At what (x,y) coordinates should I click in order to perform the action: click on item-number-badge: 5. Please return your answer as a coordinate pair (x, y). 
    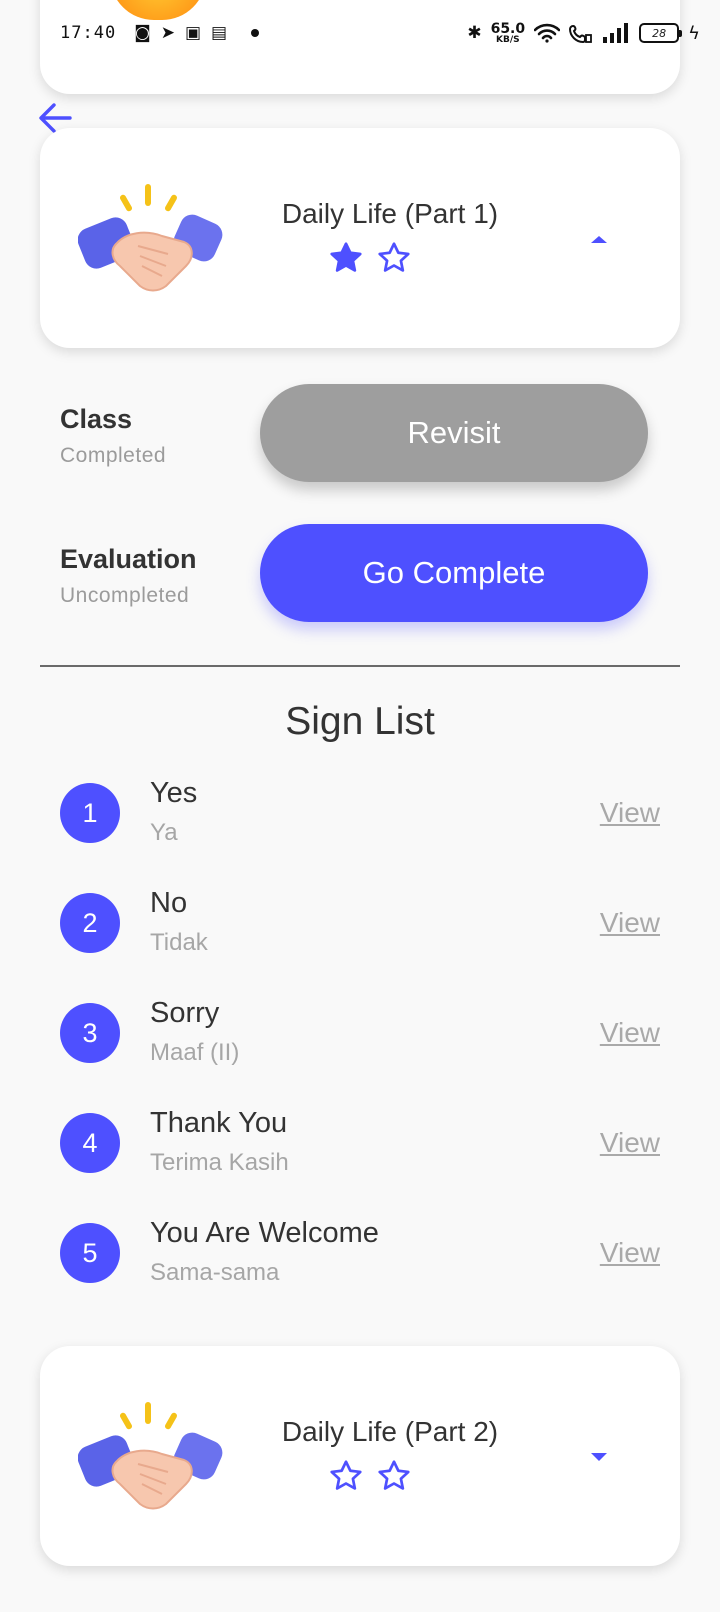
    Looking at the image, I should click on (90, 1253).